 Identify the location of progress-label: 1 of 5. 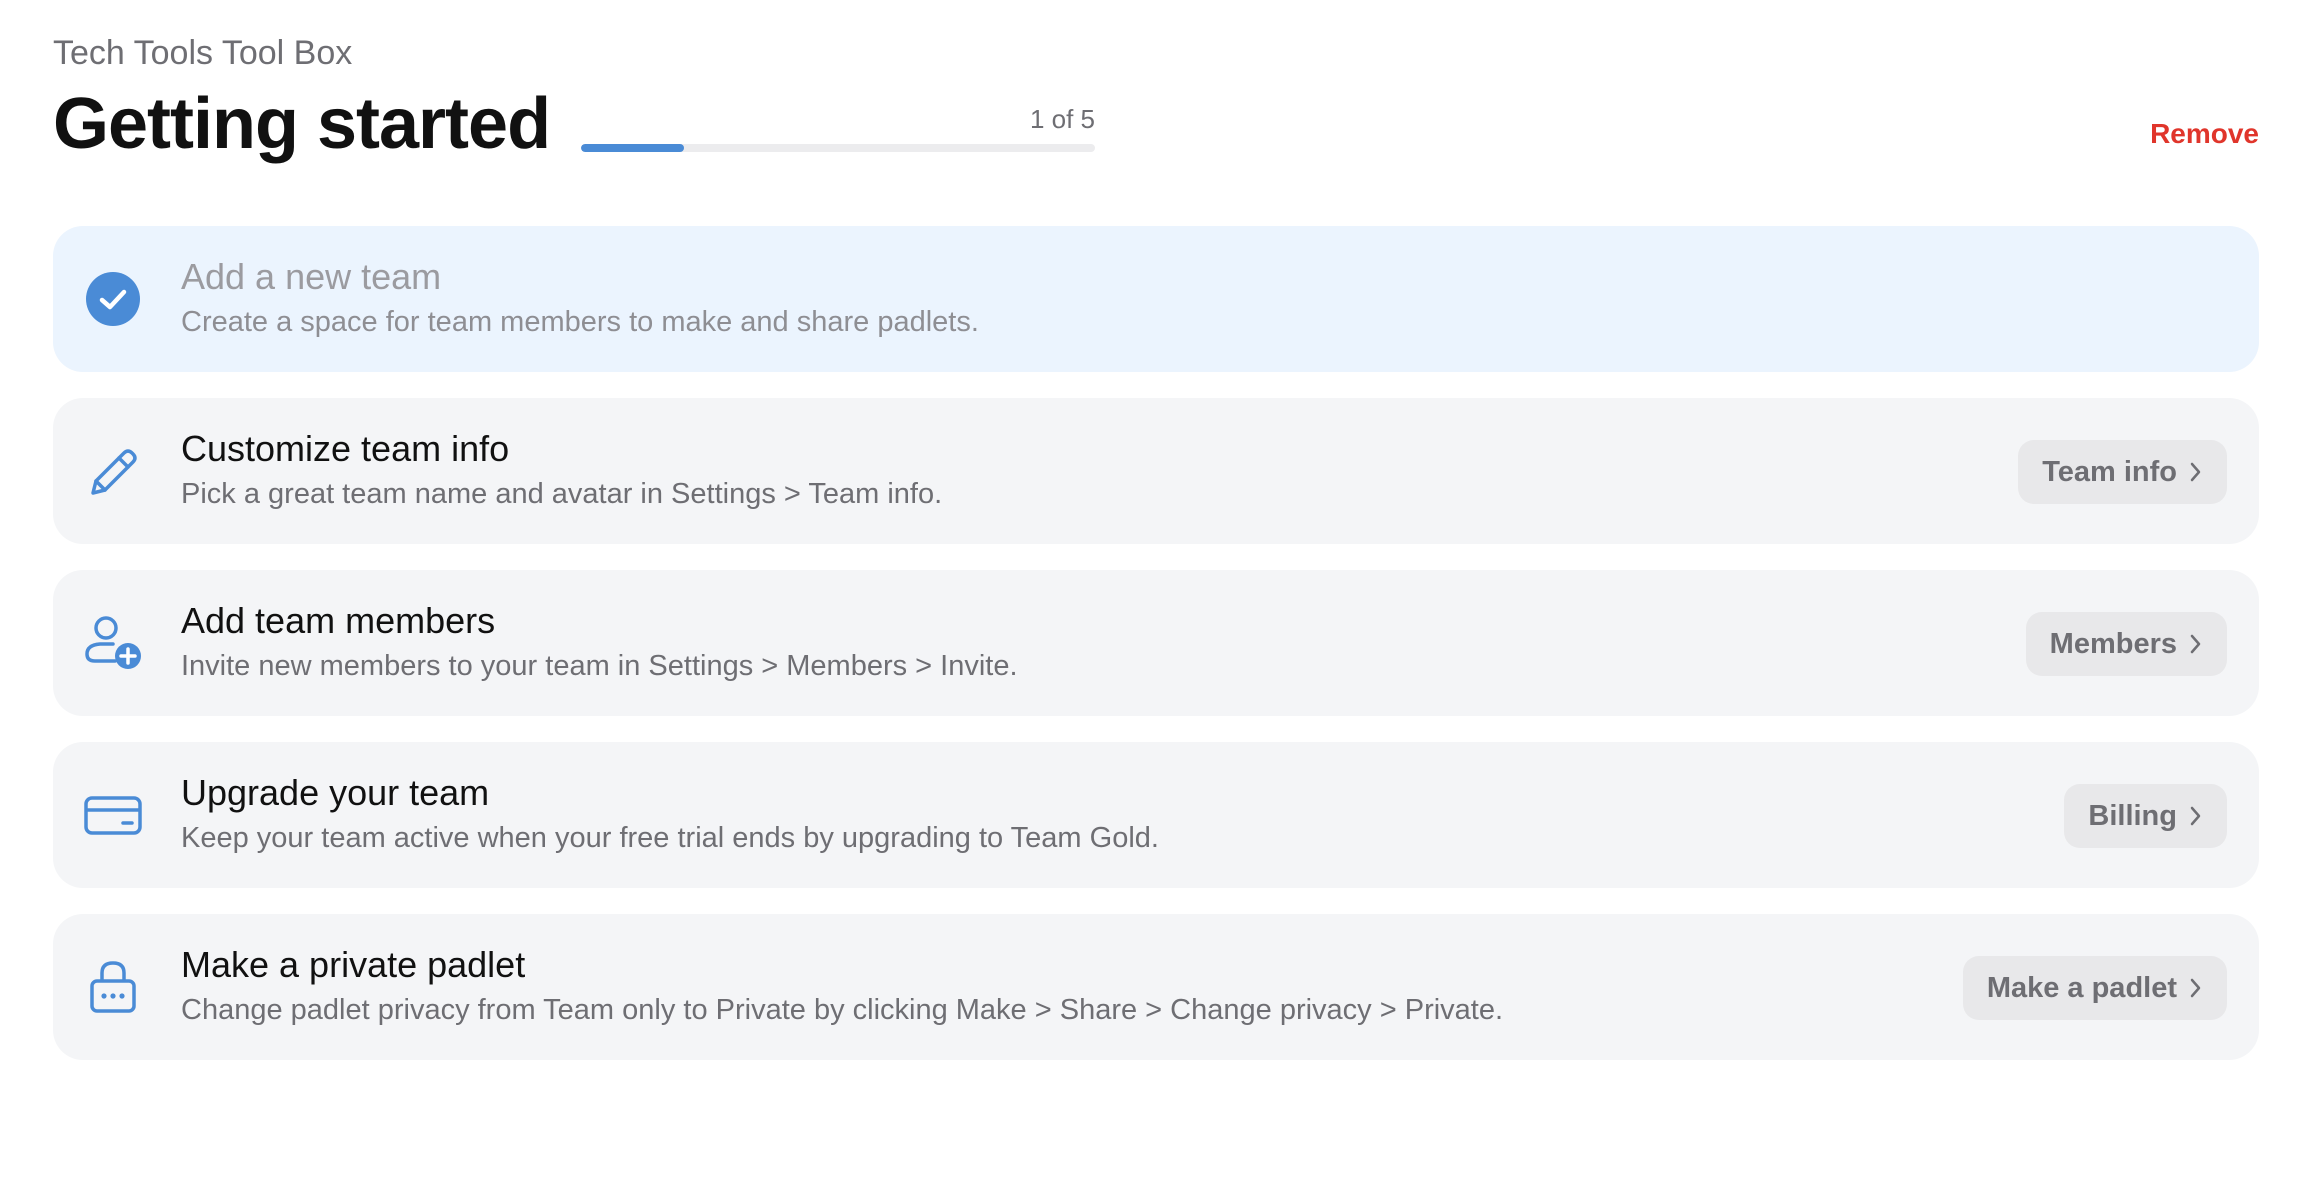
(1062, 119).